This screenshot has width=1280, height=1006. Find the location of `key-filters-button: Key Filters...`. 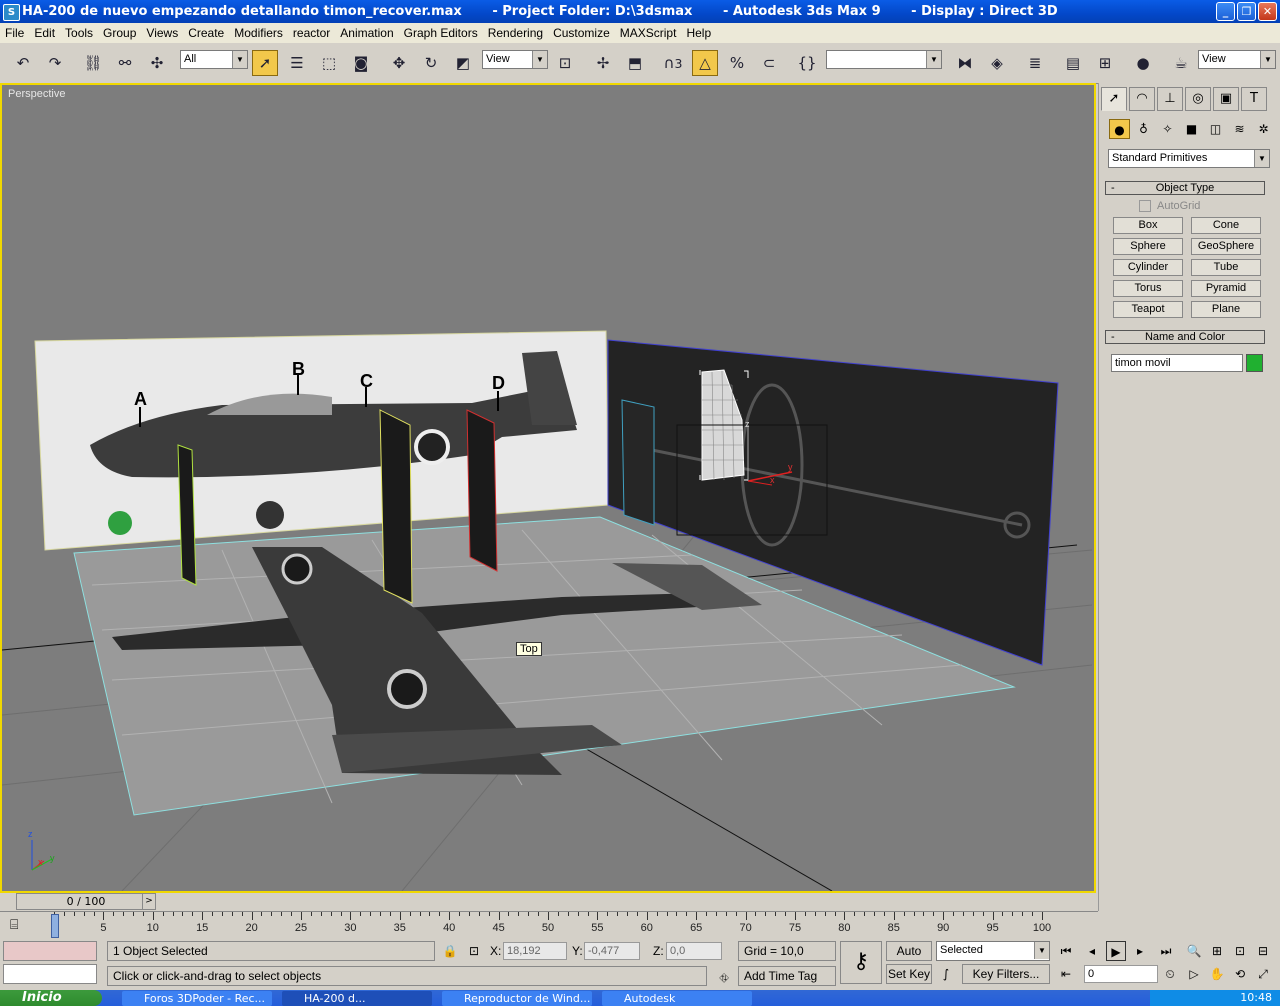

key-filters-button: Key Filters... is located at coordinates (1006, 974).